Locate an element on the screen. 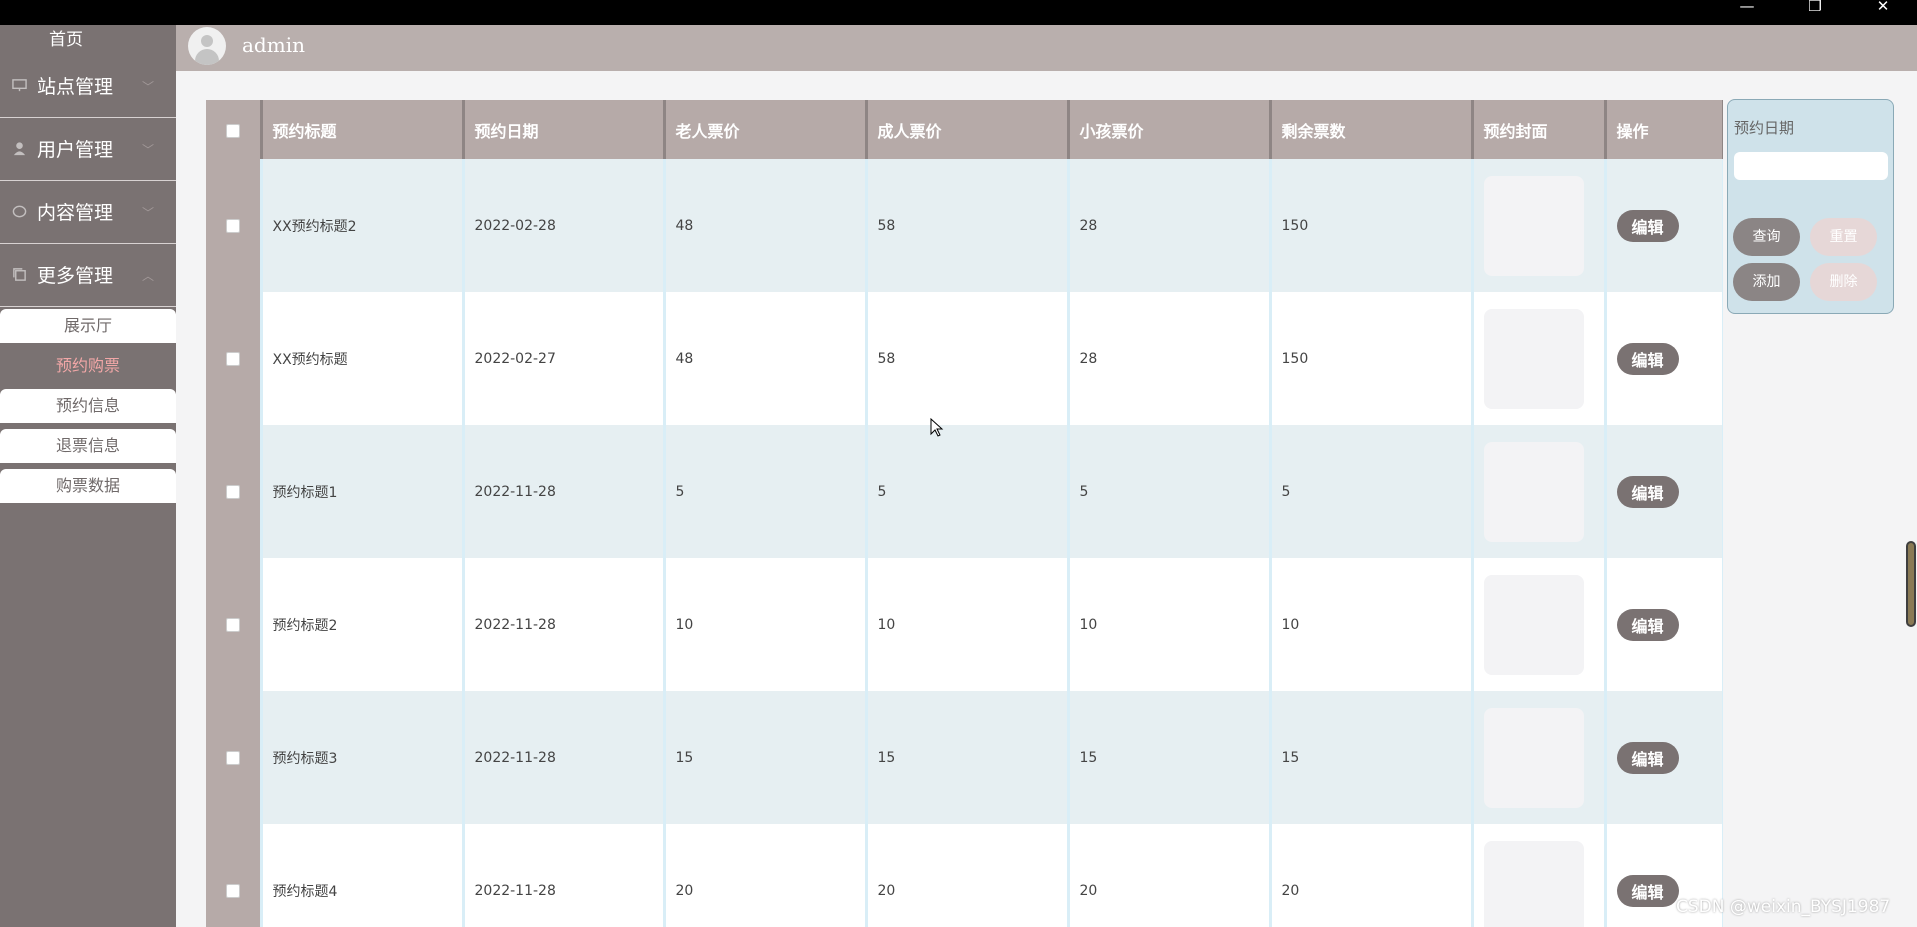  delete-button: 删除 is located at coordinates (1843, 282).